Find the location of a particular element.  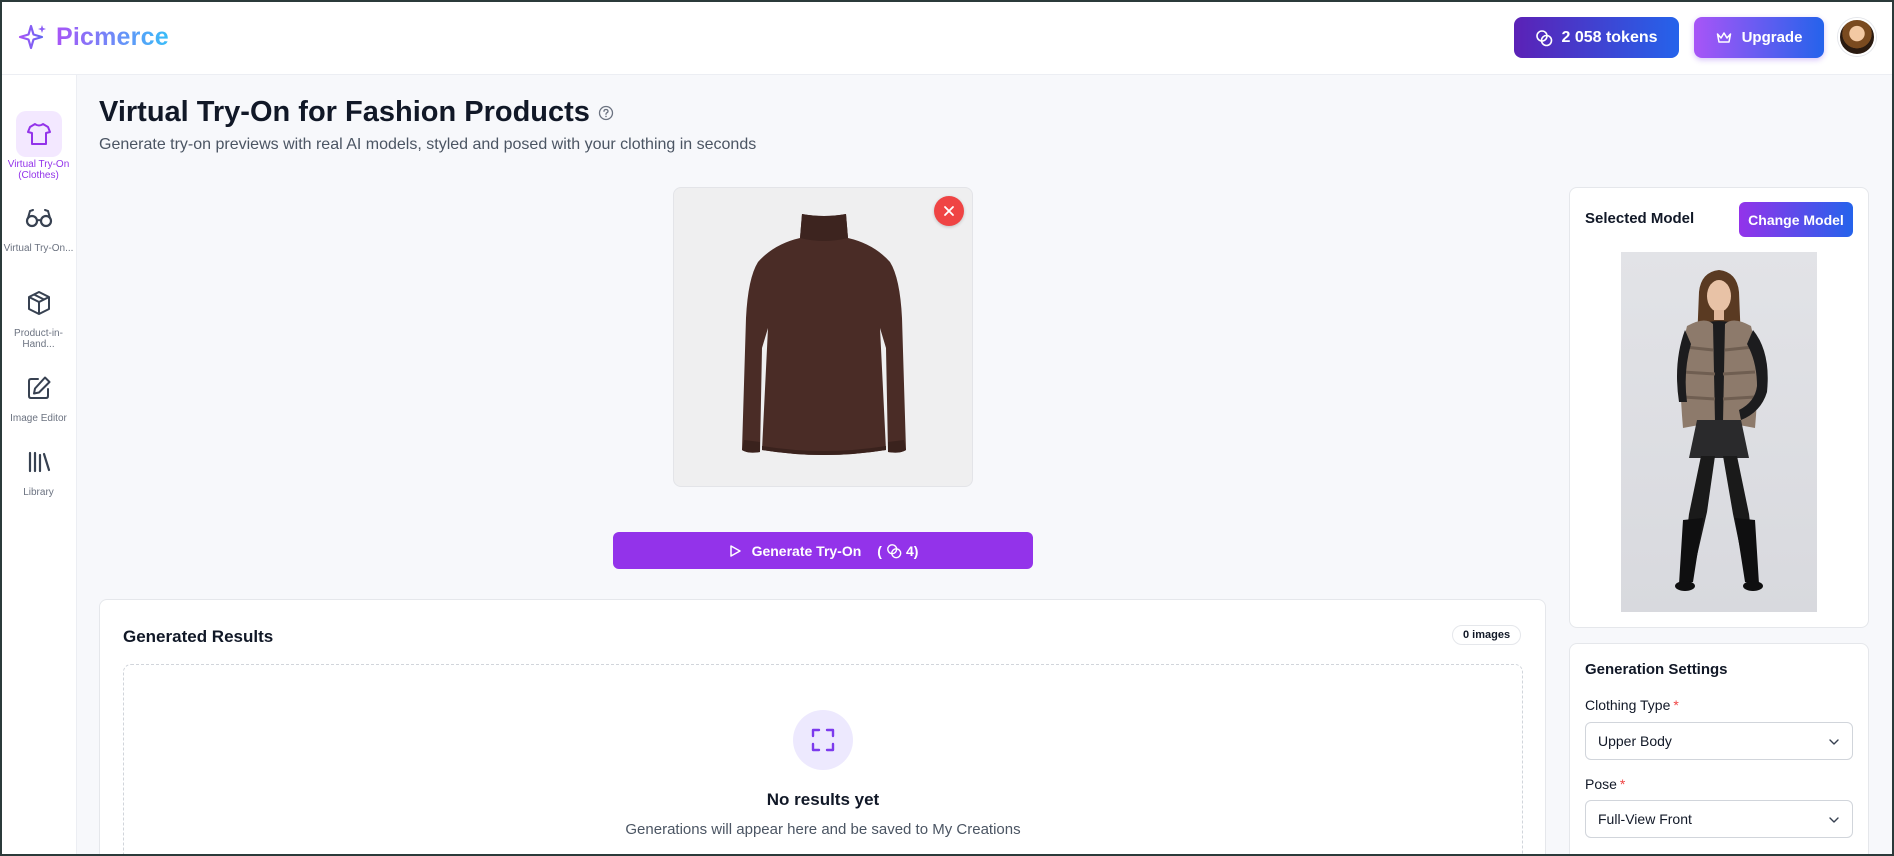

box-icon is located at coordinates (38, 303).